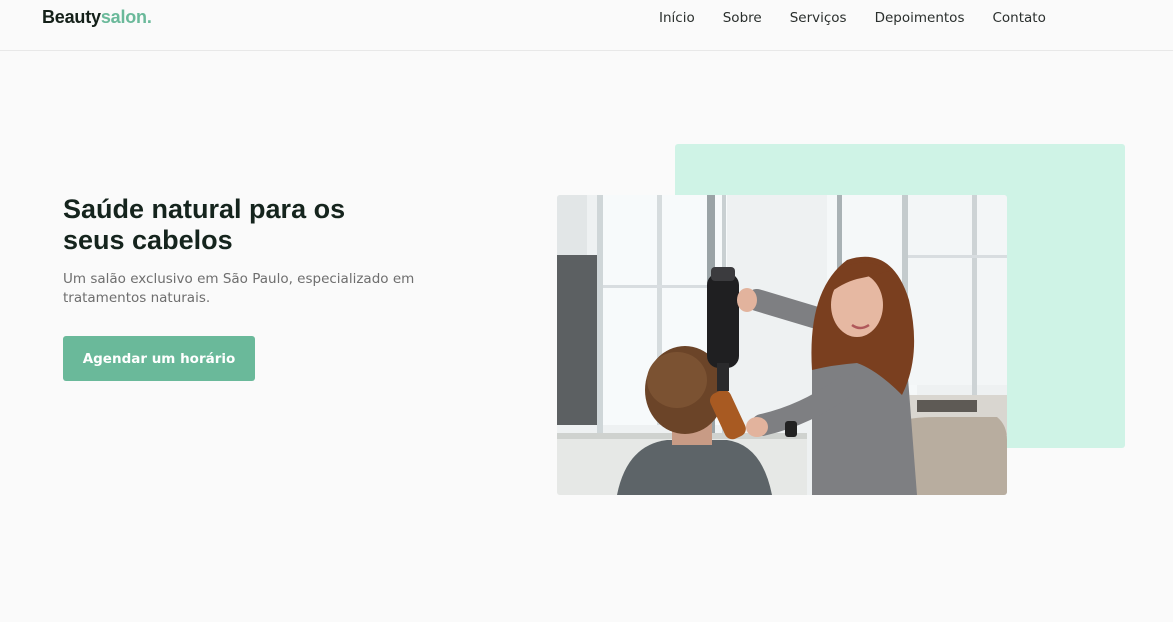 The height and width of the screenshot is (622, 1173). What do you see at coordinates (126, 17) in the screenshot?
I see `logo-suffix: salon.` at bounding box center [126, 17].